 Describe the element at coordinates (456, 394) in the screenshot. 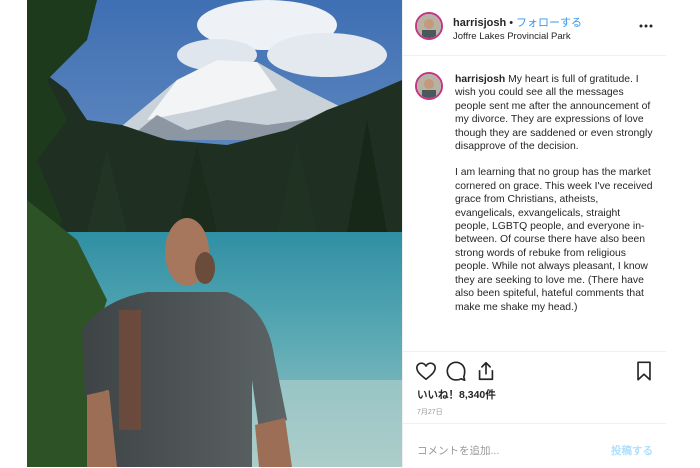

I see `likes-count: いいね！8,340件` at that location.